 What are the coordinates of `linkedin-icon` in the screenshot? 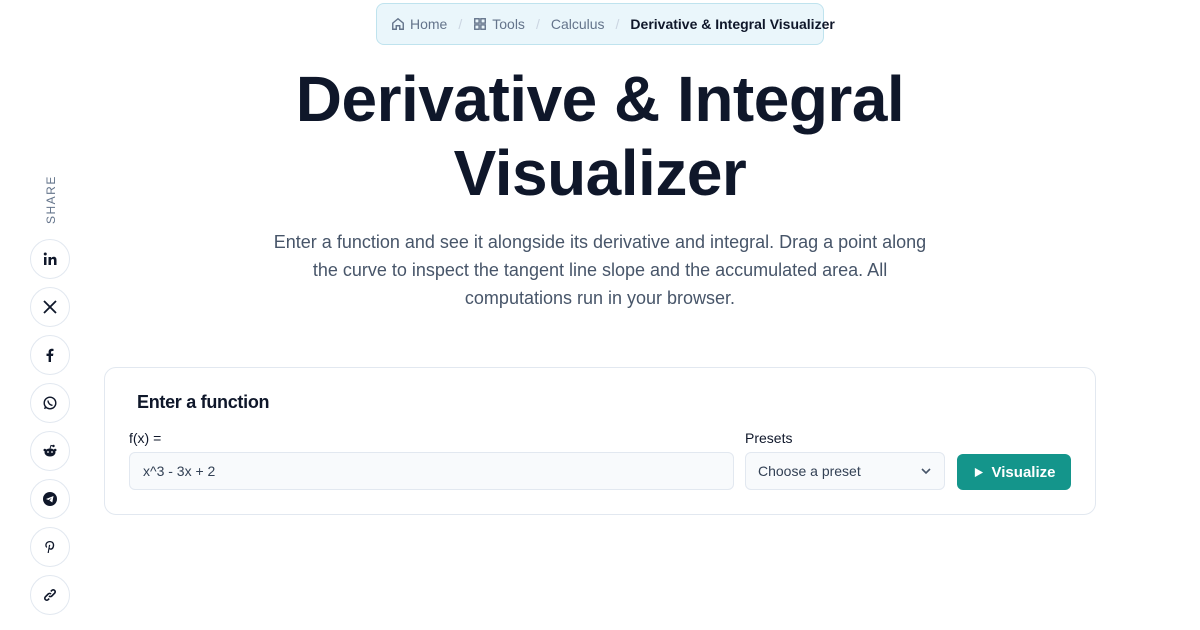 It's located at (50, 258).